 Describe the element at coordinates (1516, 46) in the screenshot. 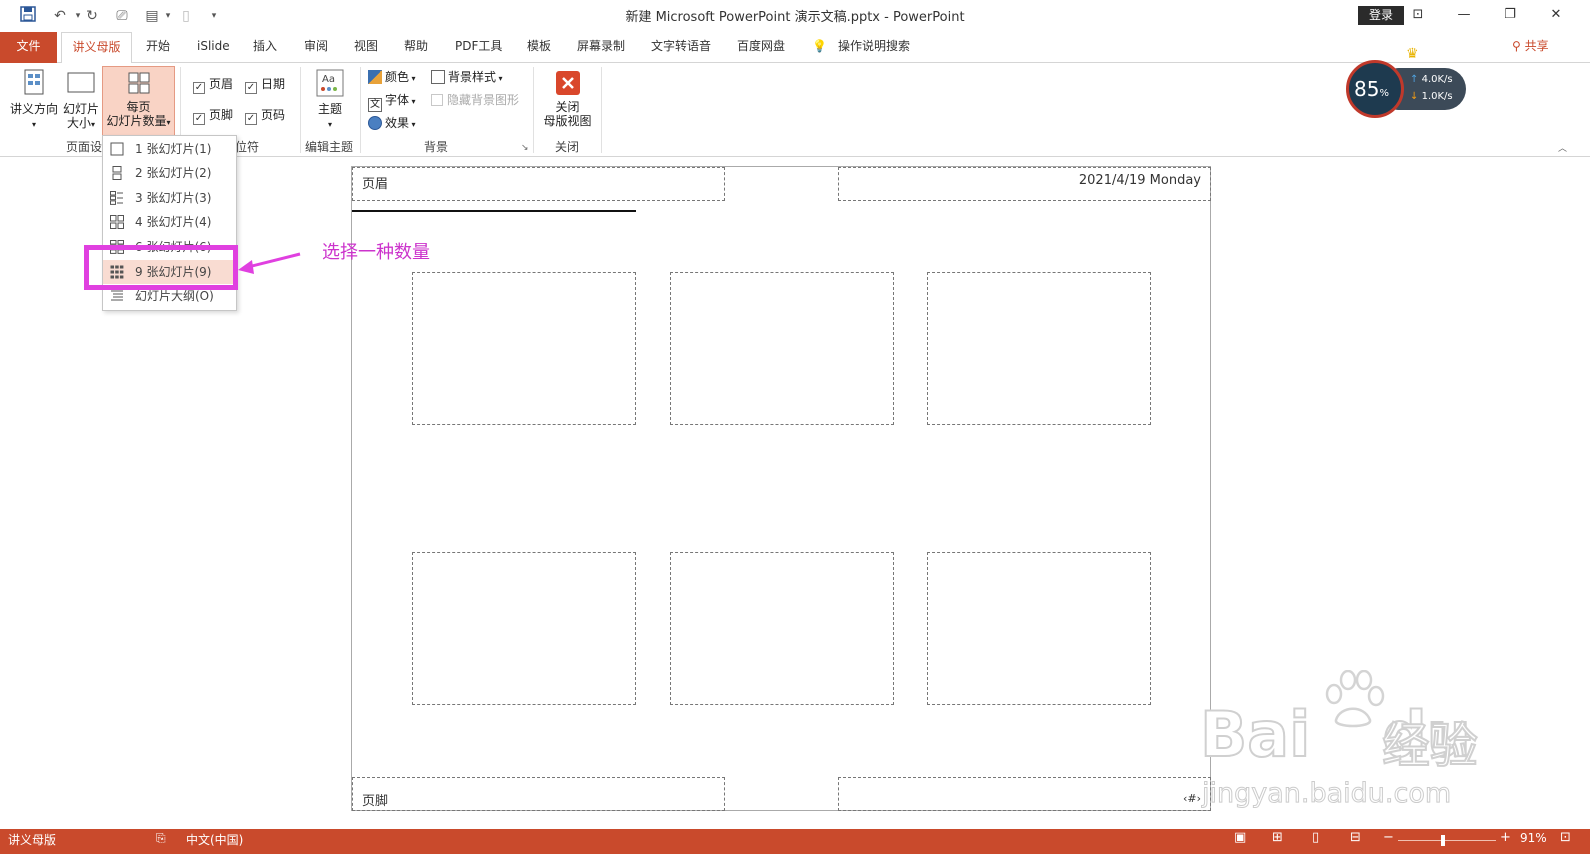

I see `person-icon: ⚲` at that location.